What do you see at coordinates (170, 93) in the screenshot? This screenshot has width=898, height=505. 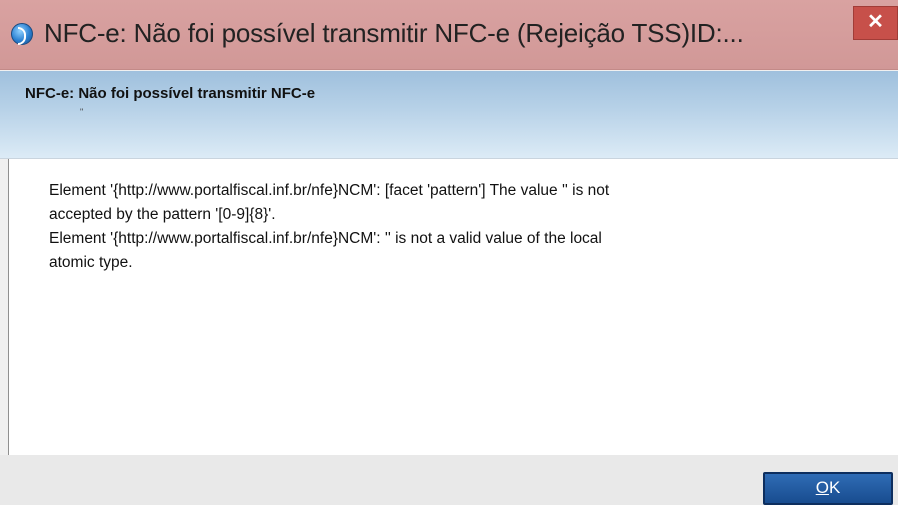 I see `header-title: NFC-e: Não foi possível transmitir NFC-e` at bounding box center [170, 93].